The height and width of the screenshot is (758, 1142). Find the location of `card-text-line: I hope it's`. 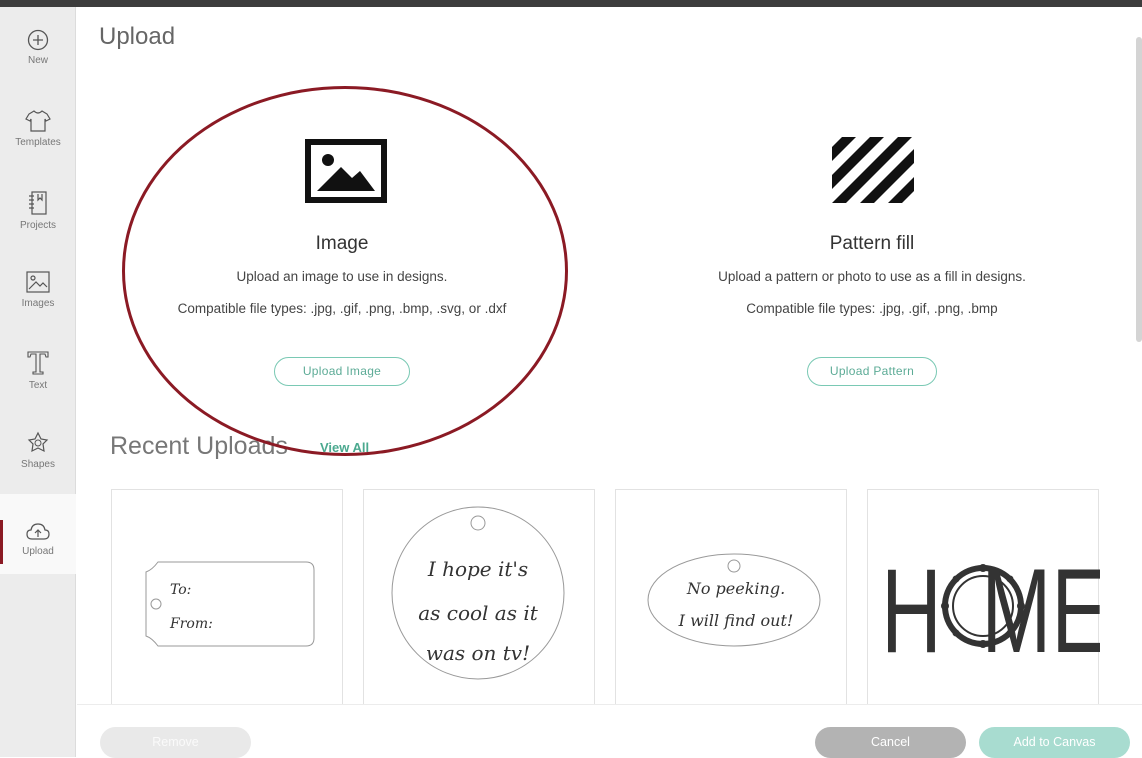

card-text-line: I hope it's is located at coordinates (477, 569).